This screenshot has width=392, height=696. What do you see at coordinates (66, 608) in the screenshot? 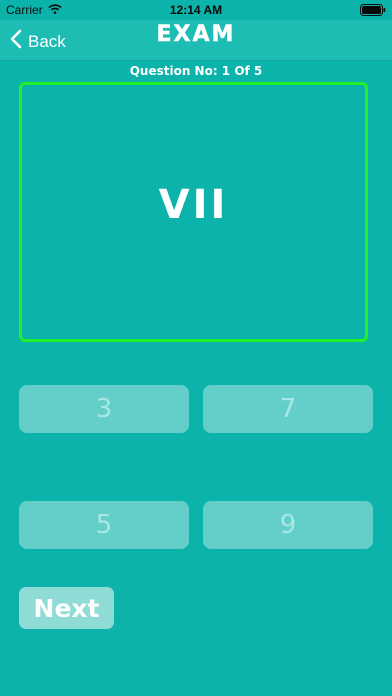
I see `next-button: Next` at bounding box center [66, 608].